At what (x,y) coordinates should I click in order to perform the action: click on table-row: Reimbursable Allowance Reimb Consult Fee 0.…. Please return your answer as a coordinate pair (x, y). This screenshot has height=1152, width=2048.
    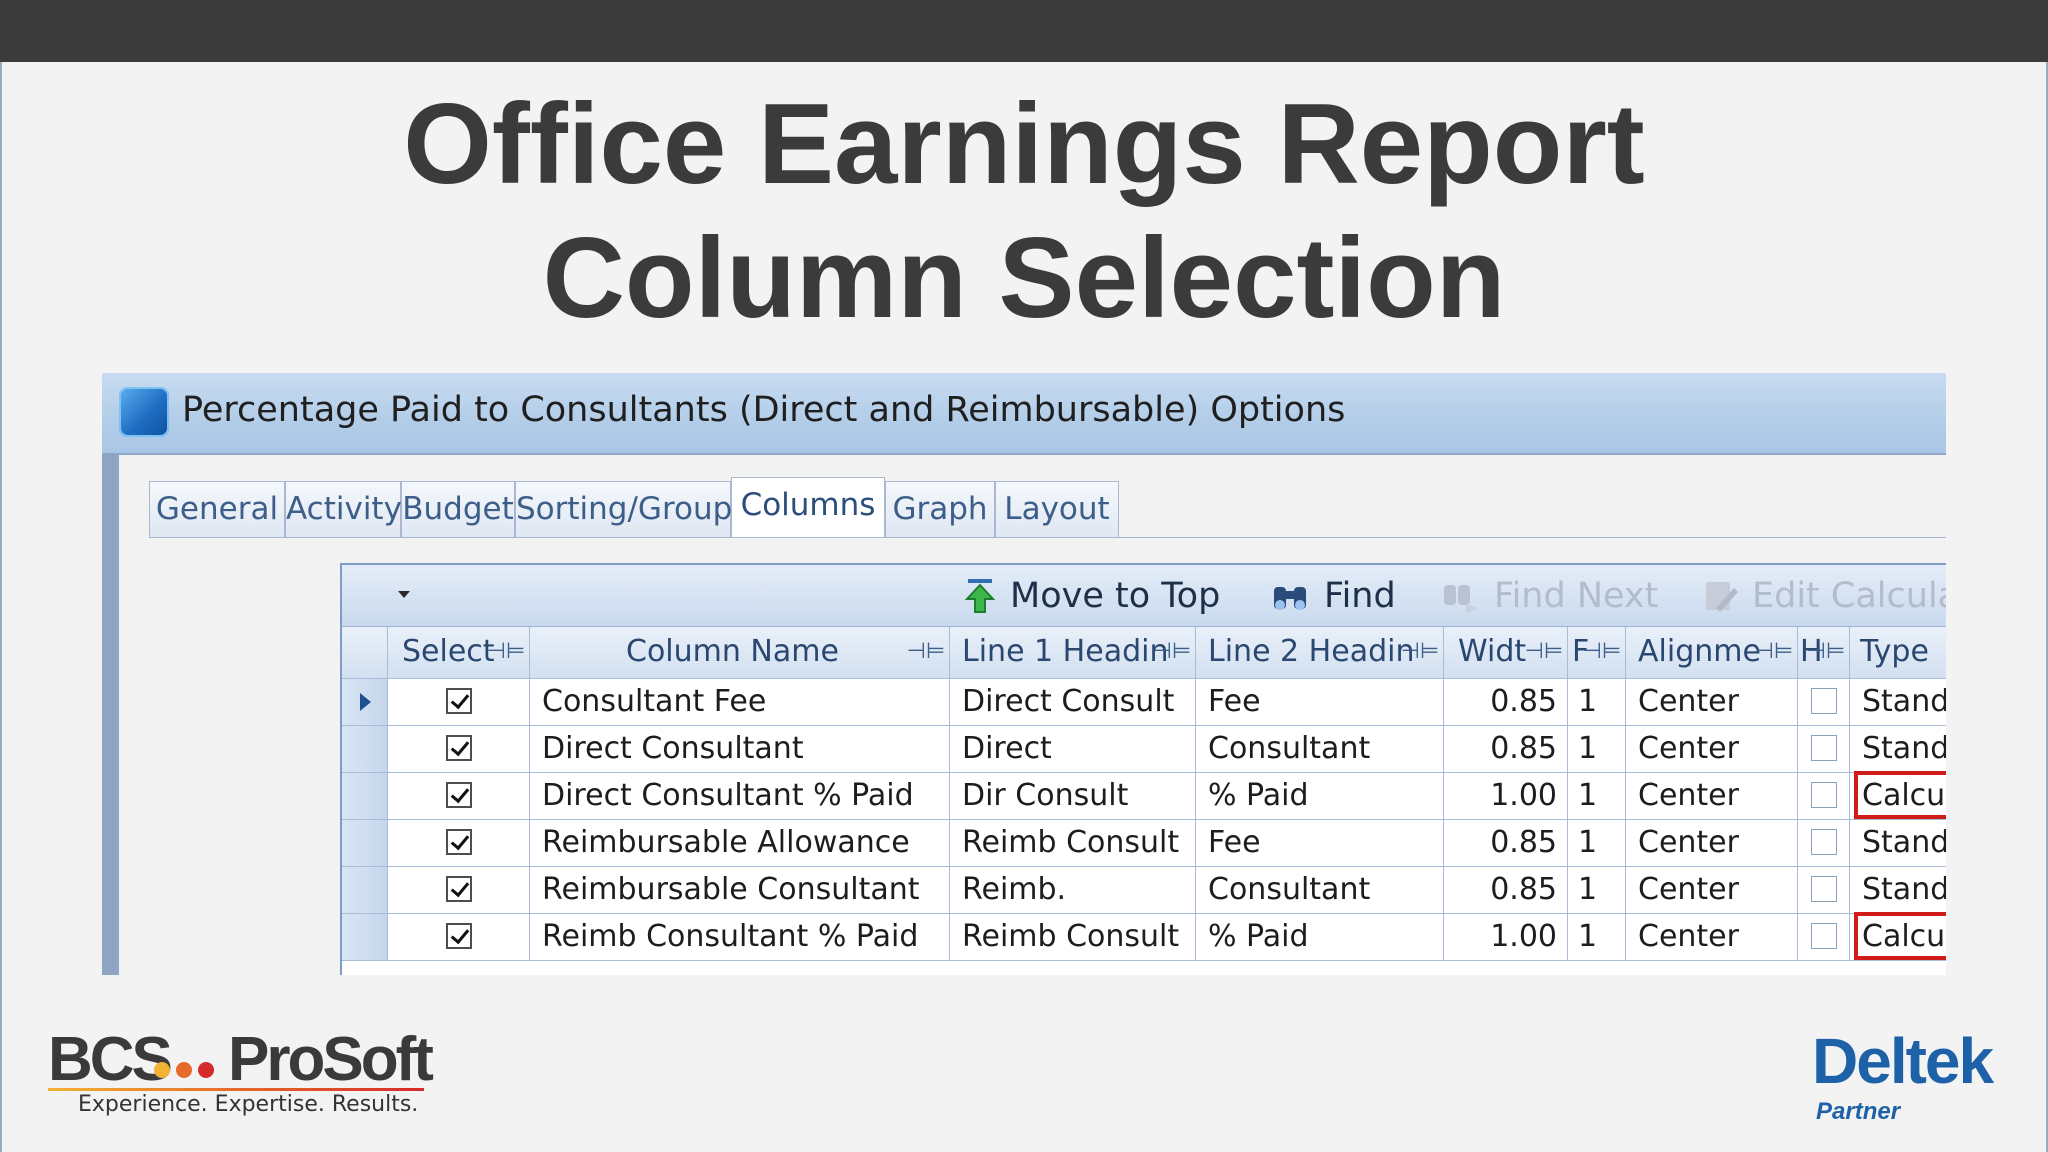
    Looking at the image, I should click on (1144, 843).